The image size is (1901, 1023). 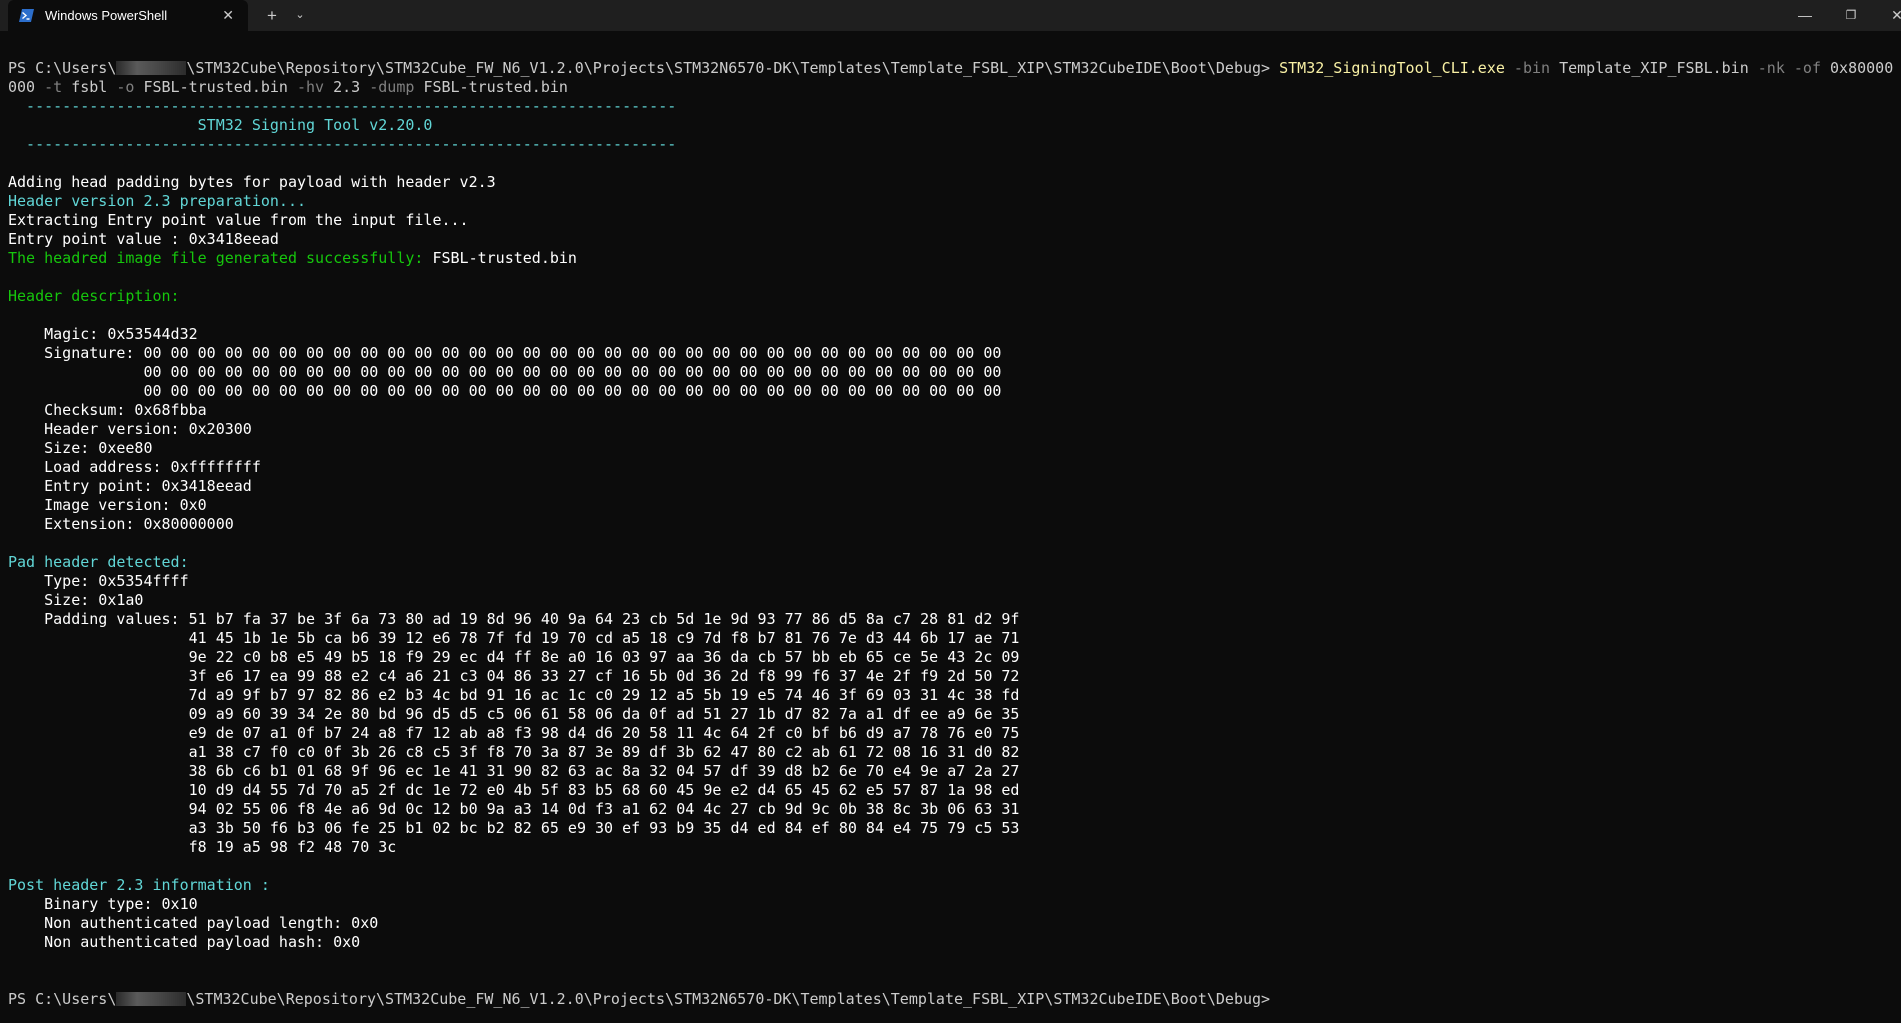 I want to click on minimize-button: —, so click(x=1805, y=15).